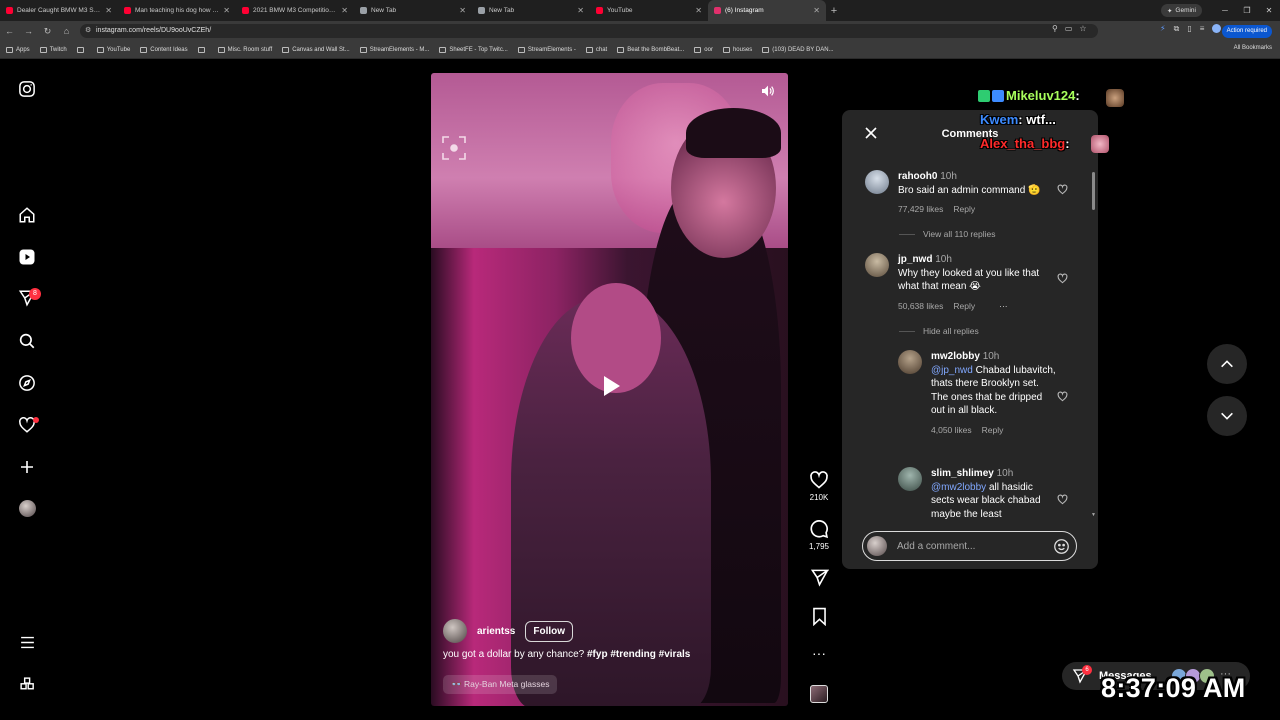 This screenshot has width=1280, height=720. Describe the element at coordinates (819, 529) in the screenshot. I see `comment-bubble-icon` at that location.